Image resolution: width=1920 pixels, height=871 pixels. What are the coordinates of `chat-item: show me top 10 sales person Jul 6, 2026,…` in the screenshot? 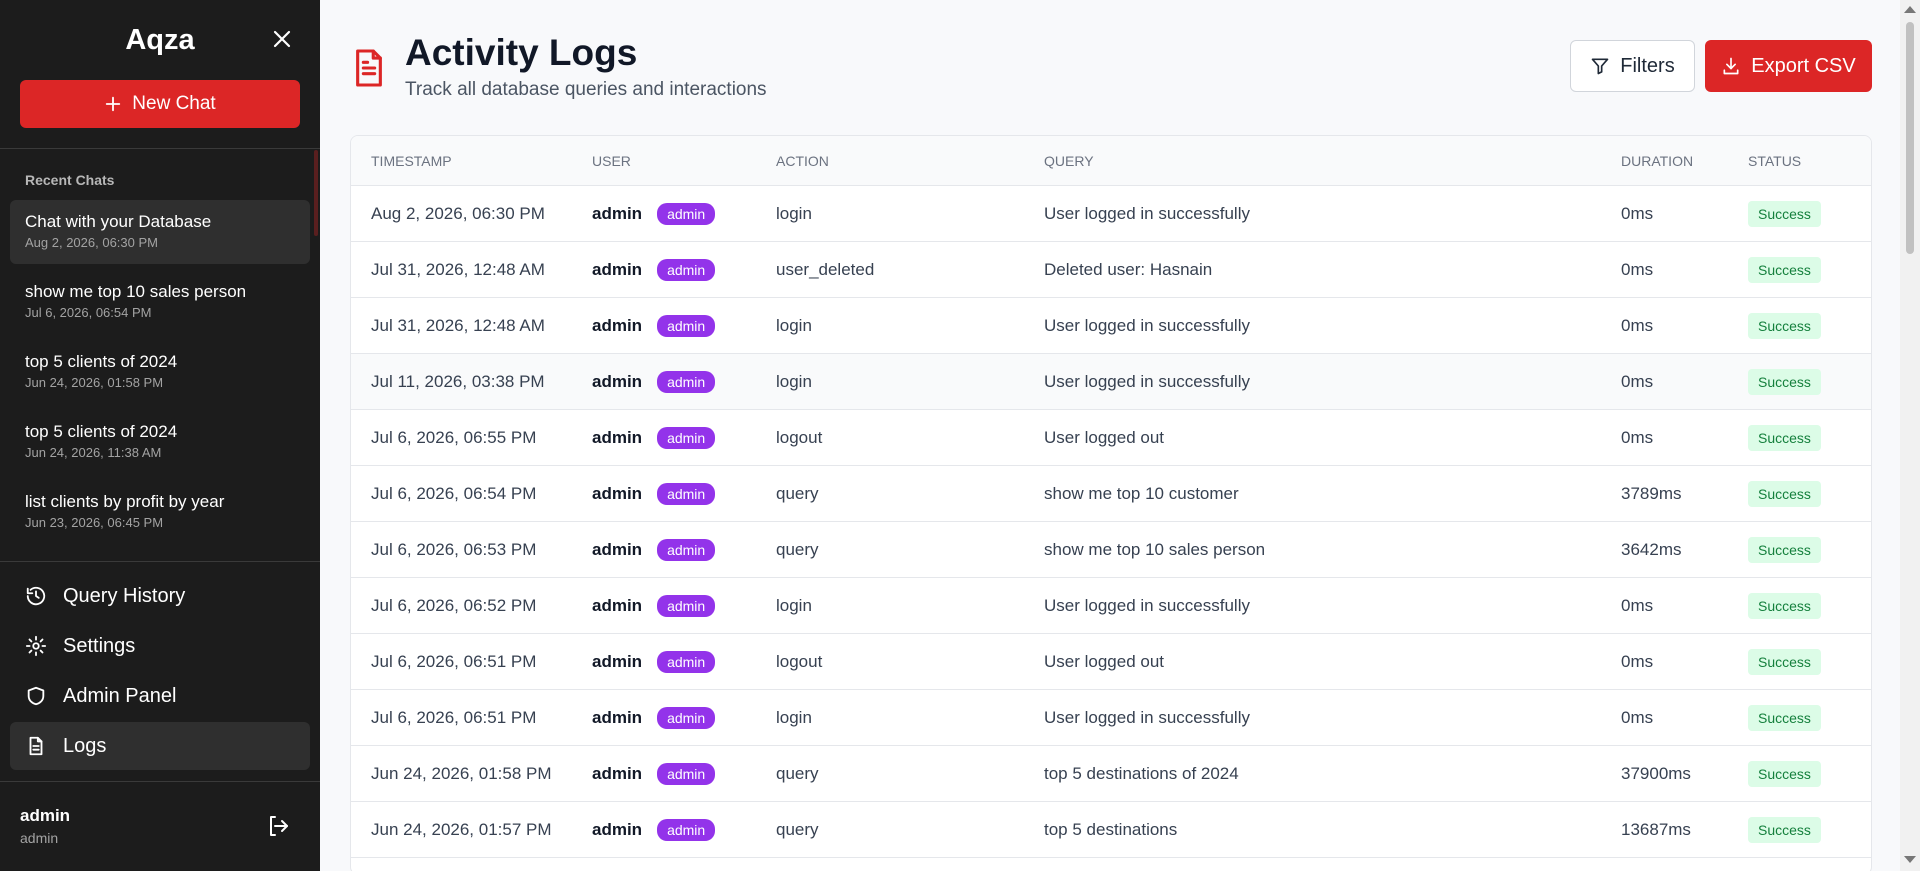 It's located at (160, 302).